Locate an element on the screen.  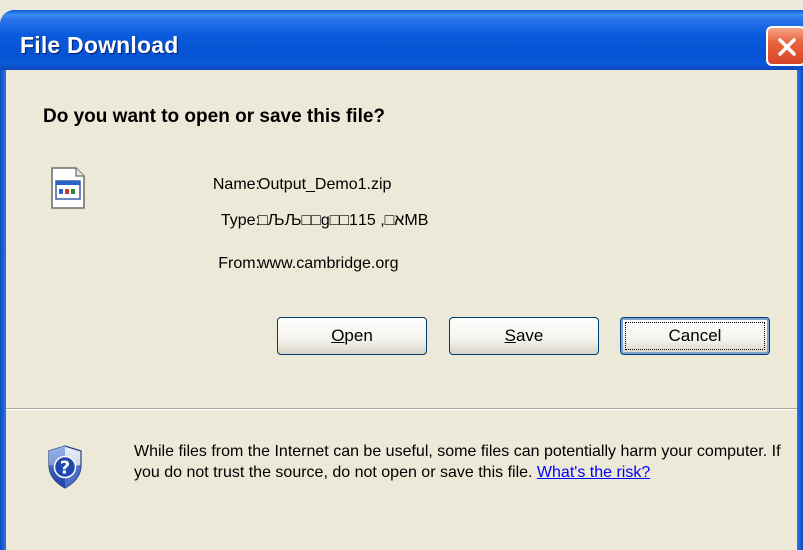
window-frame-left is located at coordinates (3, 310).